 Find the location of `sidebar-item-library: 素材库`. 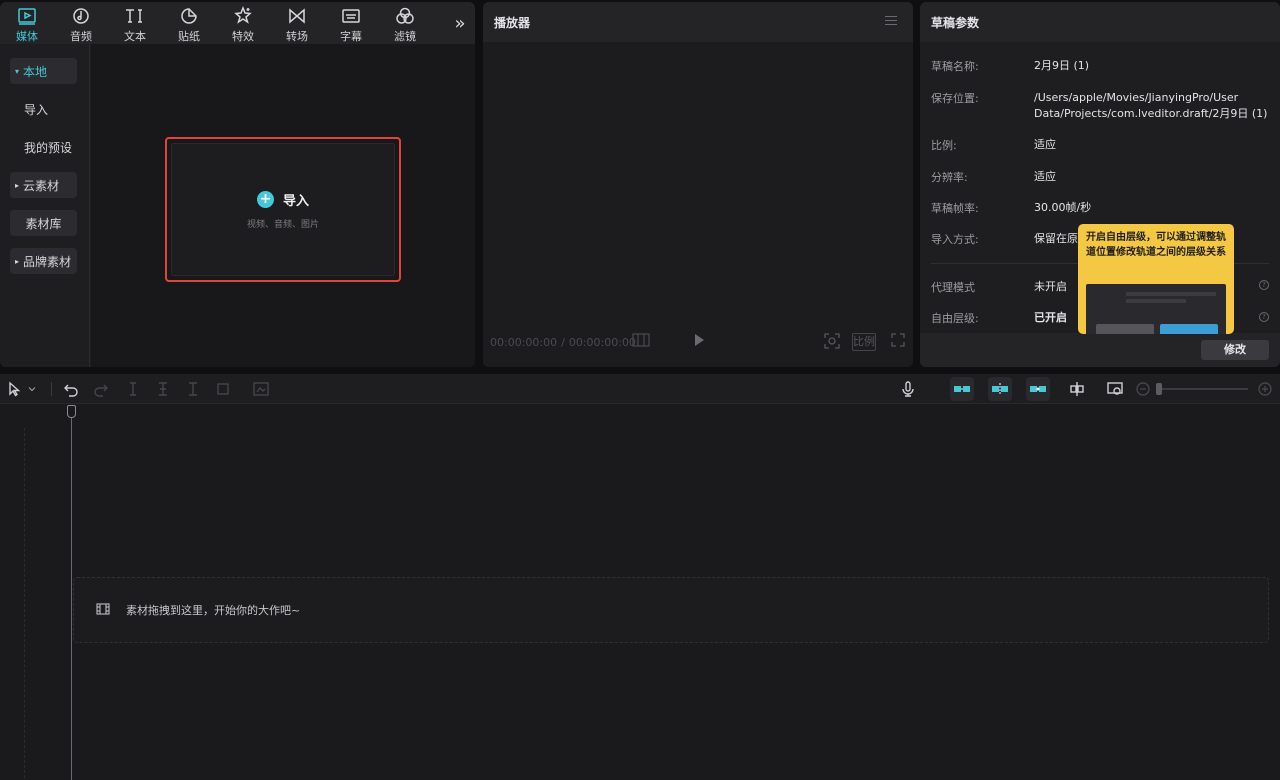

sidebar-item-library: 素材库 is located at coordinates (43, 223).